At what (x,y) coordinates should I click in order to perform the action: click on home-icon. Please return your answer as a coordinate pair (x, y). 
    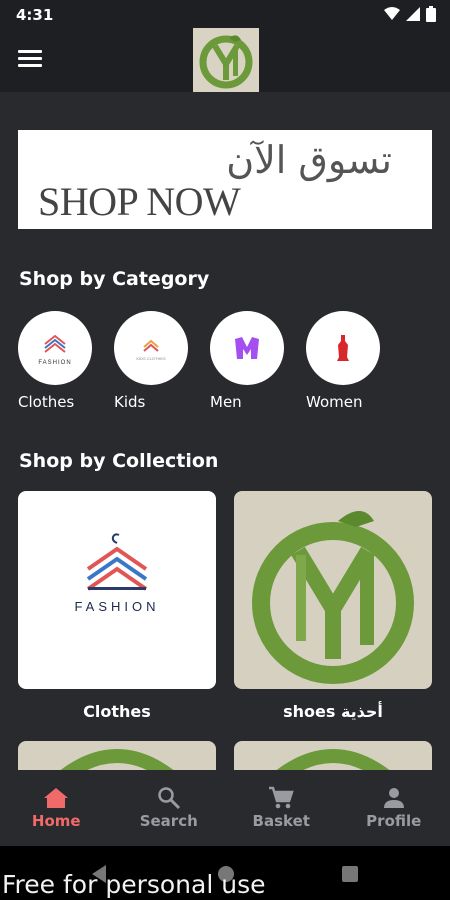
    Looking at the image, I should click on (56, 798).